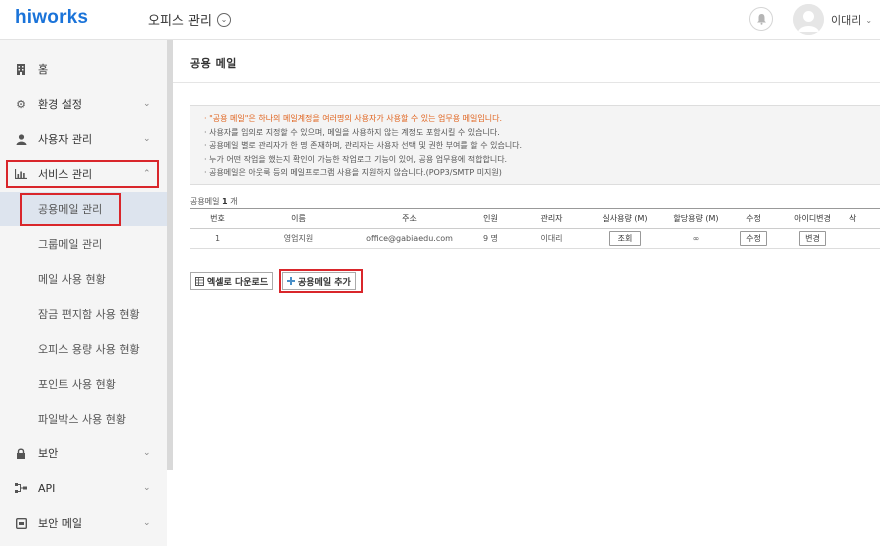 This screenshot has height=546, width=880. Describe the element at coordinates (89, 349) in the screenshot. I see `sidebar-subitem-label: 오피스 용량 사용 현황` at that location.